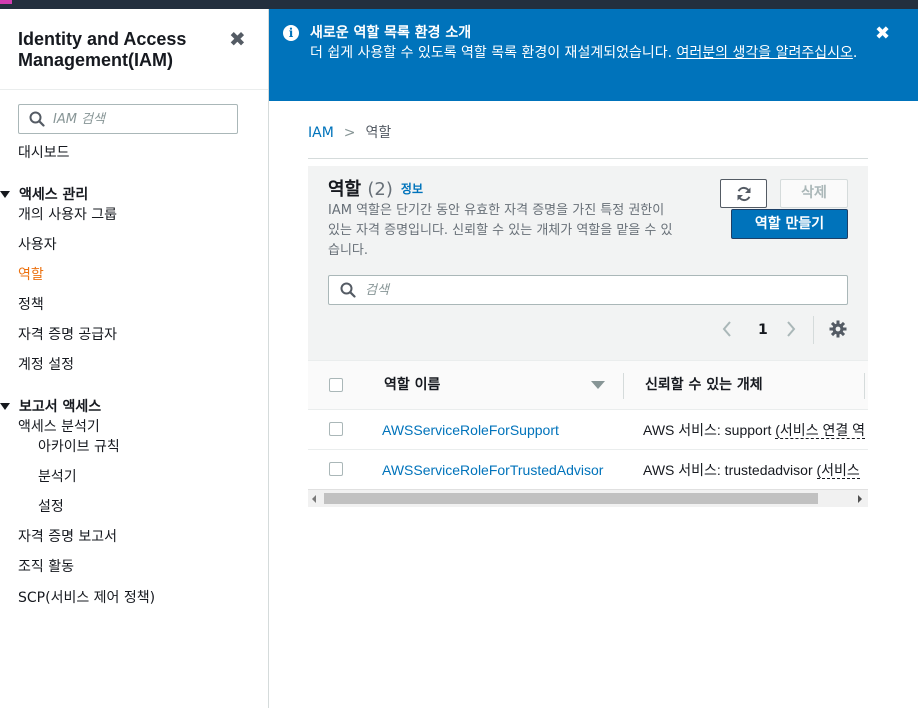 This screenshot has height=708, width=918. I want to click on feedback-link: 여러분의 생각을 알려주십시오, so click(765, 53).